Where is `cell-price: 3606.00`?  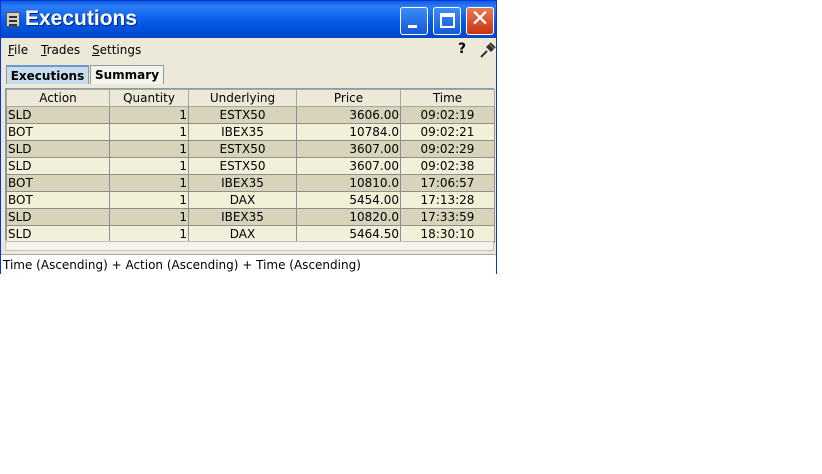
cell-price: 3606.00 is located at coordinates (348, 115).